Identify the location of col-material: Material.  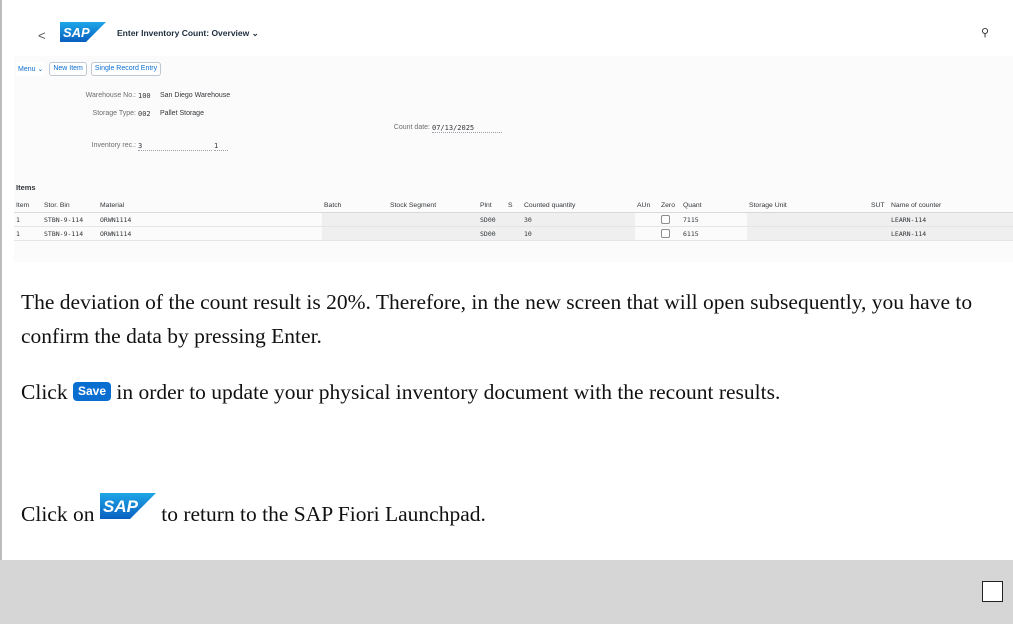
(210, 205).